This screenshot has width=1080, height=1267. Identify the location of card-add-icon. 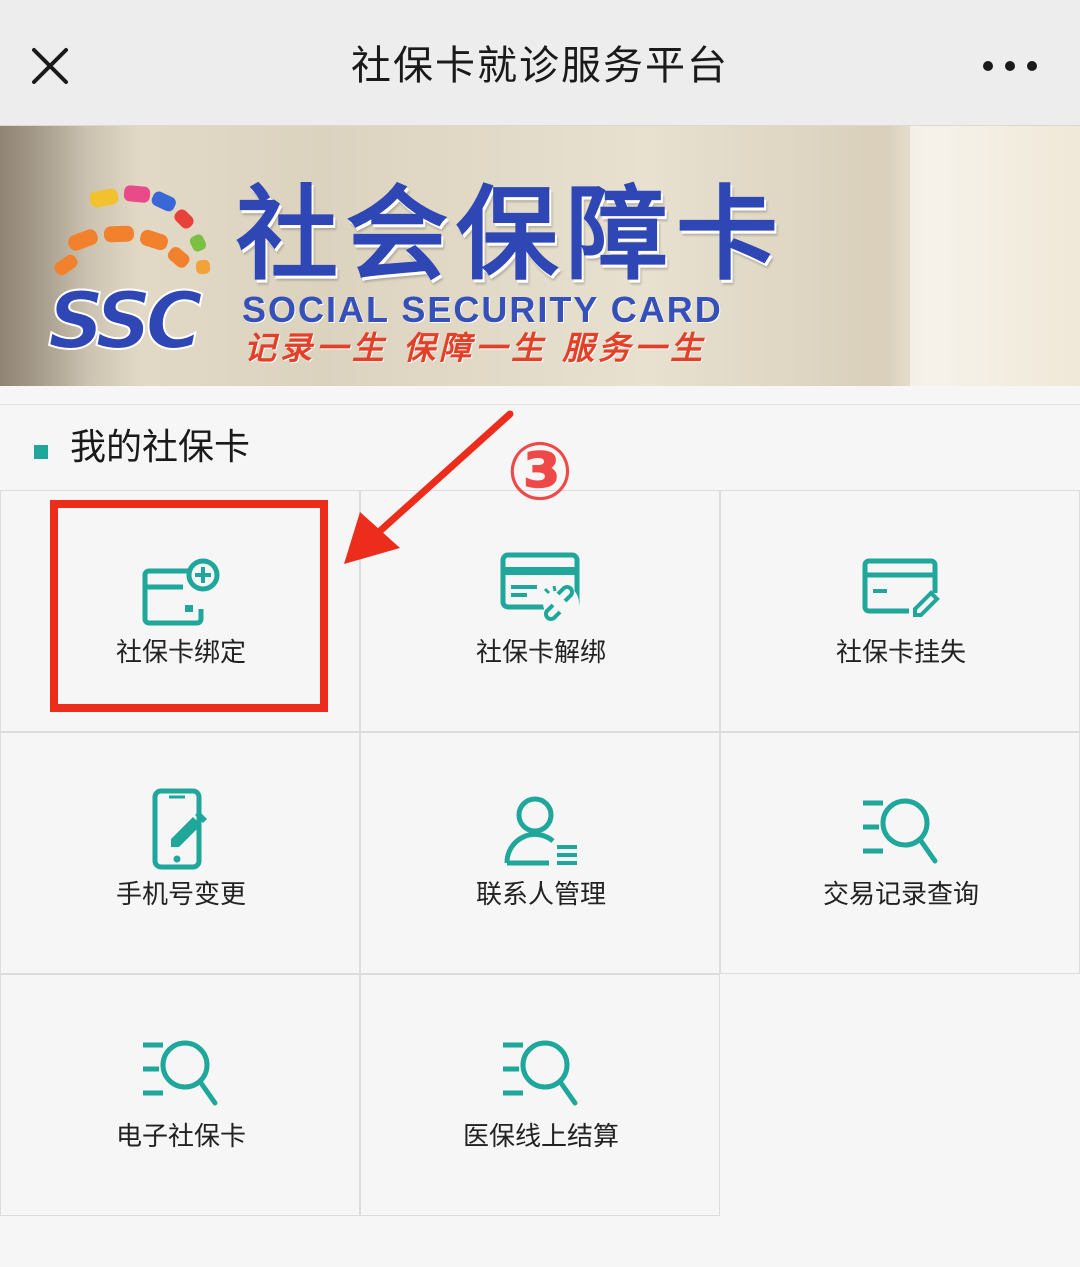
(181, 592).